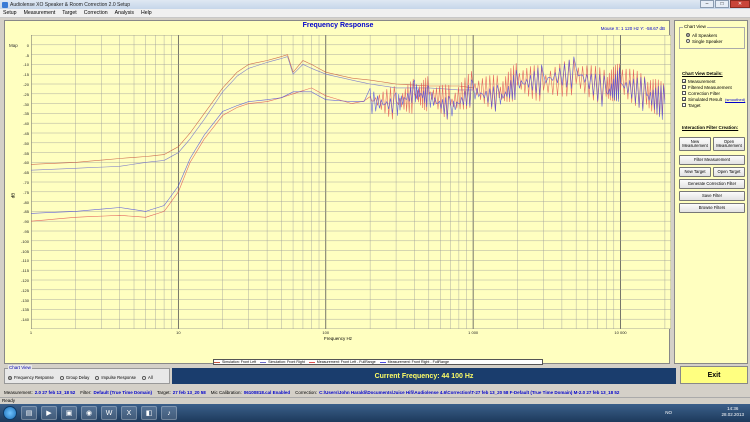  What do you see at coordinates (31, 332) in the screenshot?
I see `x-tick-label: 1` at bounding box center [31, 332].